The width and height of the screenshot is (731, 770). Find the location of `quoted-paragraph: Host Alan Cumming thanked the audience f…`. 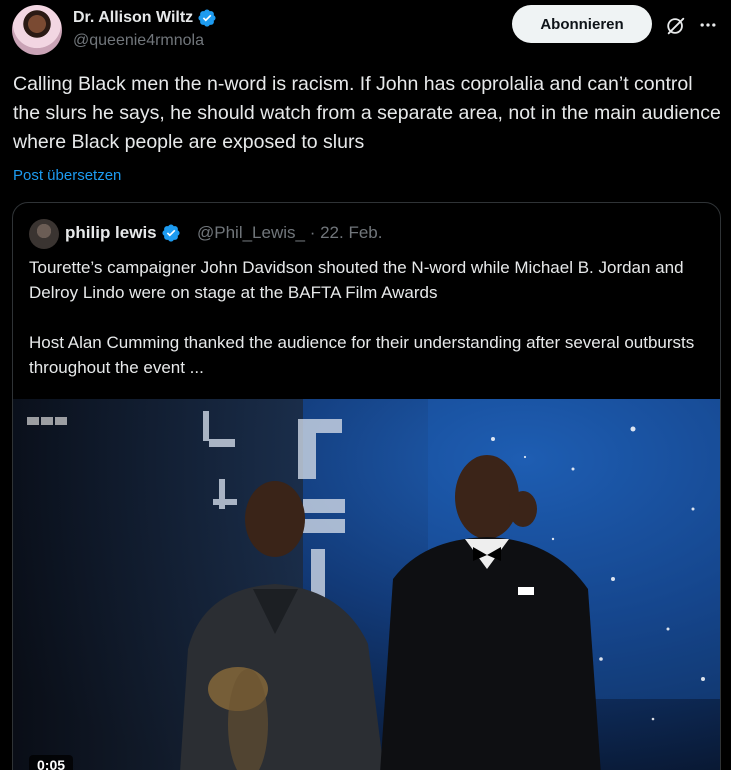

quoted-paragraph: Host Alan Cumming thanked the audience f… is located at coordinates (362, 355).